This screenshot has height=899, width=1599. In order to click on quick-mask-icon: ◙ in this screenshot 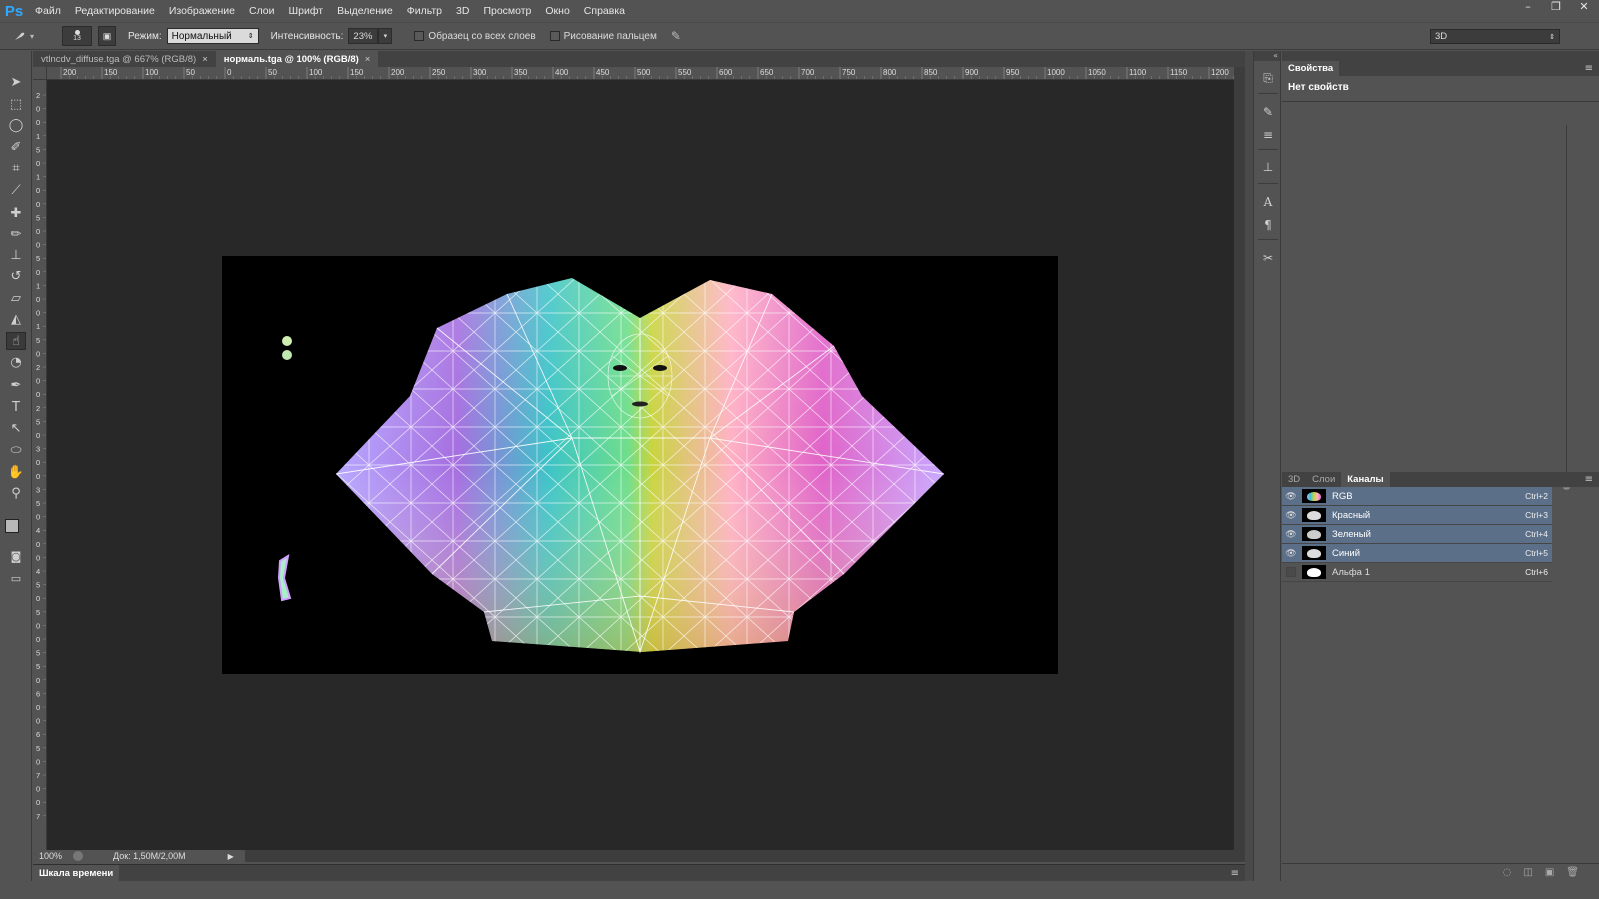, I will do `click(16, 556)`.